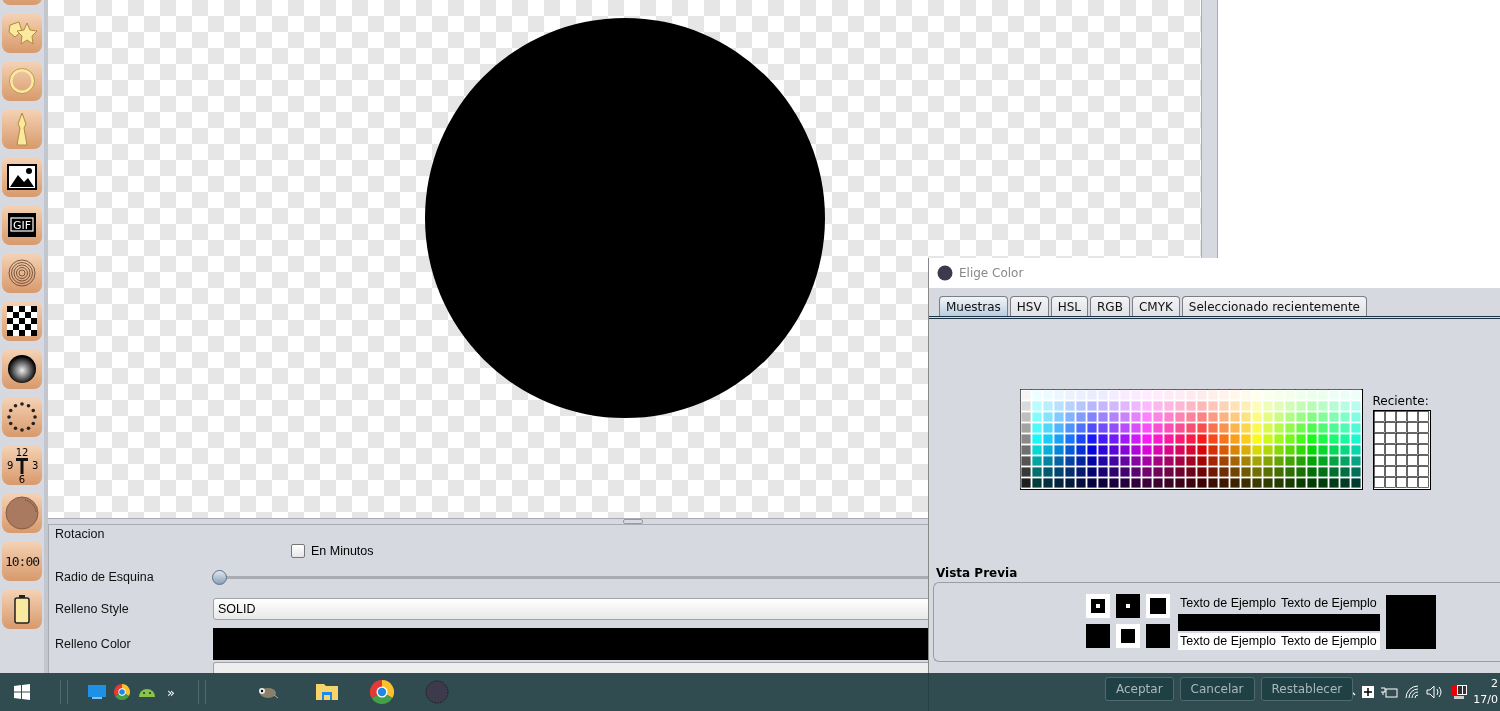 The width and height of the screenshot is (1500, 711). I want to click on property-label: Rotacion, so click(80, 534).